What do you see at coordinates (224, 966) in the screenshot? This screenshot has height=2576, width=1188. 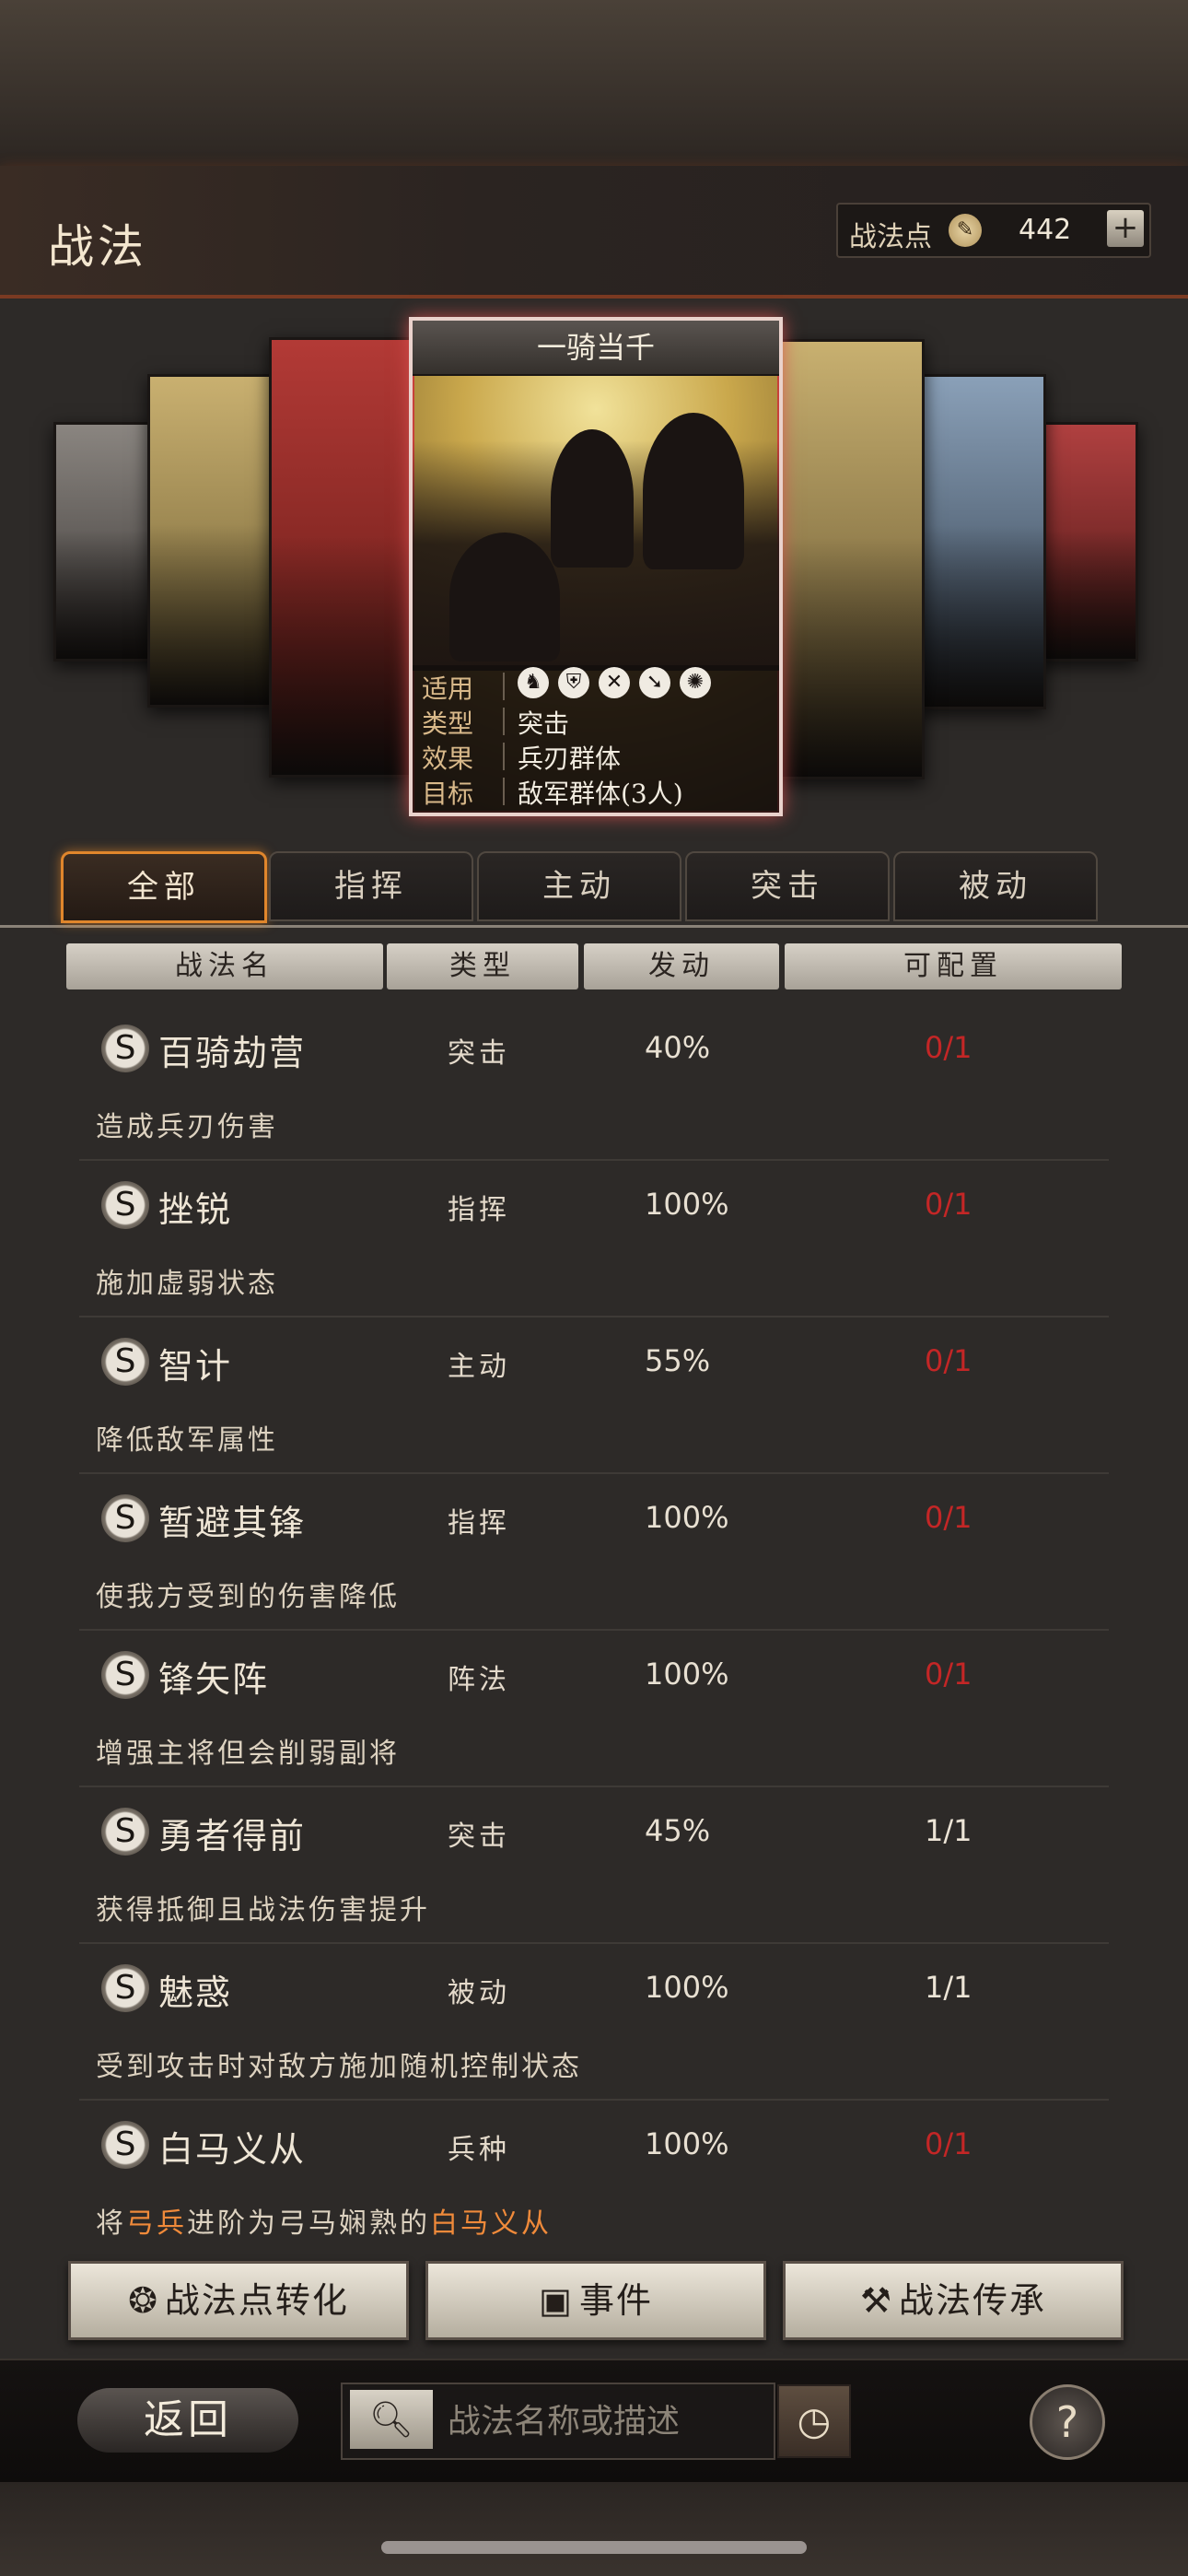 I see `column-header-name: 战法名` at bounding box center [224, 966].